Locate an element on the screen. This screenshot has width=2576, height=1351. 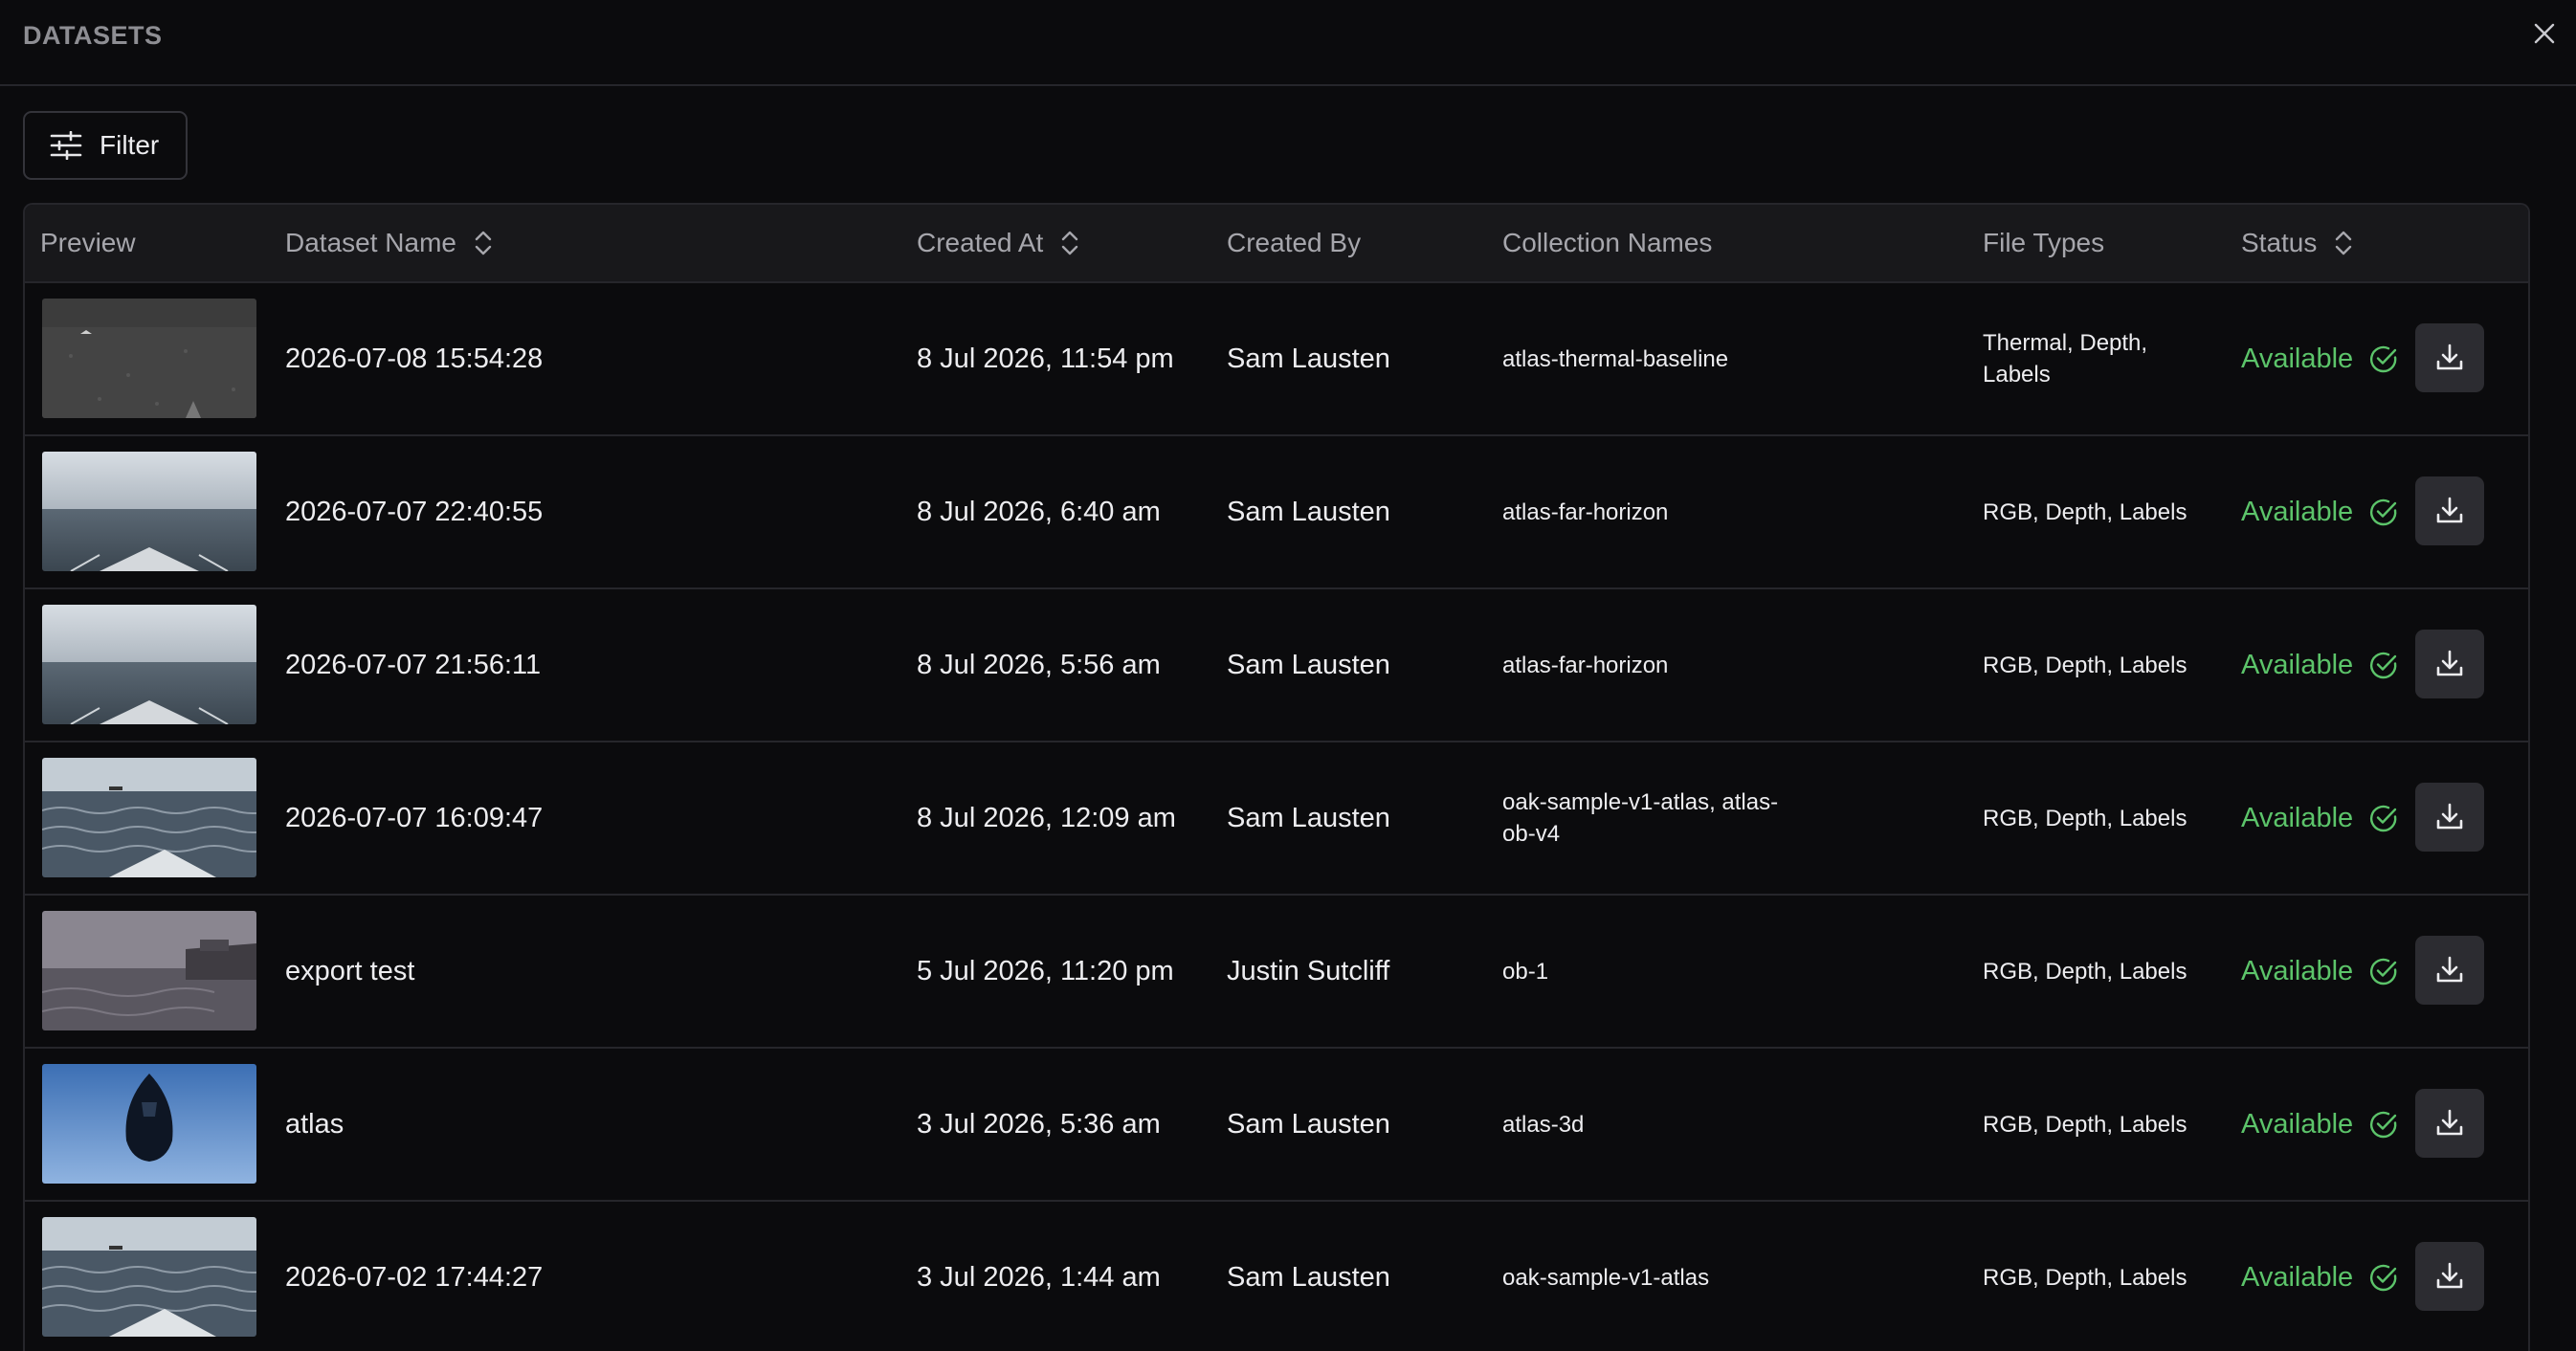
column-header-file-types: File Types is located at coordinates (2043, 243).